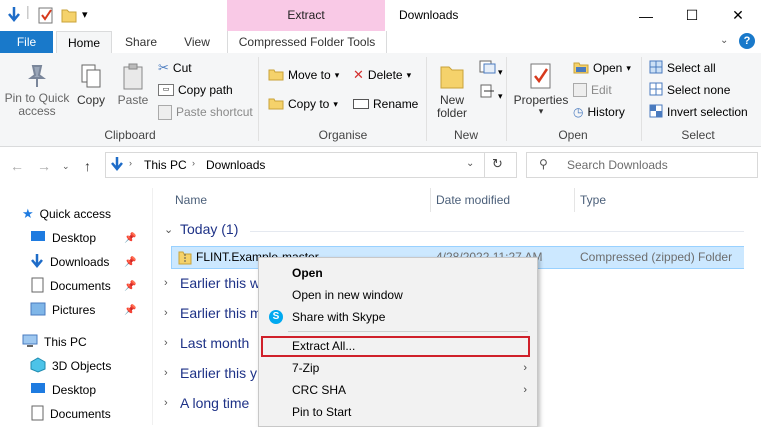 This screenshot has width=761, height=427. I want to click on rename-label: Rename, so click(396, 104).